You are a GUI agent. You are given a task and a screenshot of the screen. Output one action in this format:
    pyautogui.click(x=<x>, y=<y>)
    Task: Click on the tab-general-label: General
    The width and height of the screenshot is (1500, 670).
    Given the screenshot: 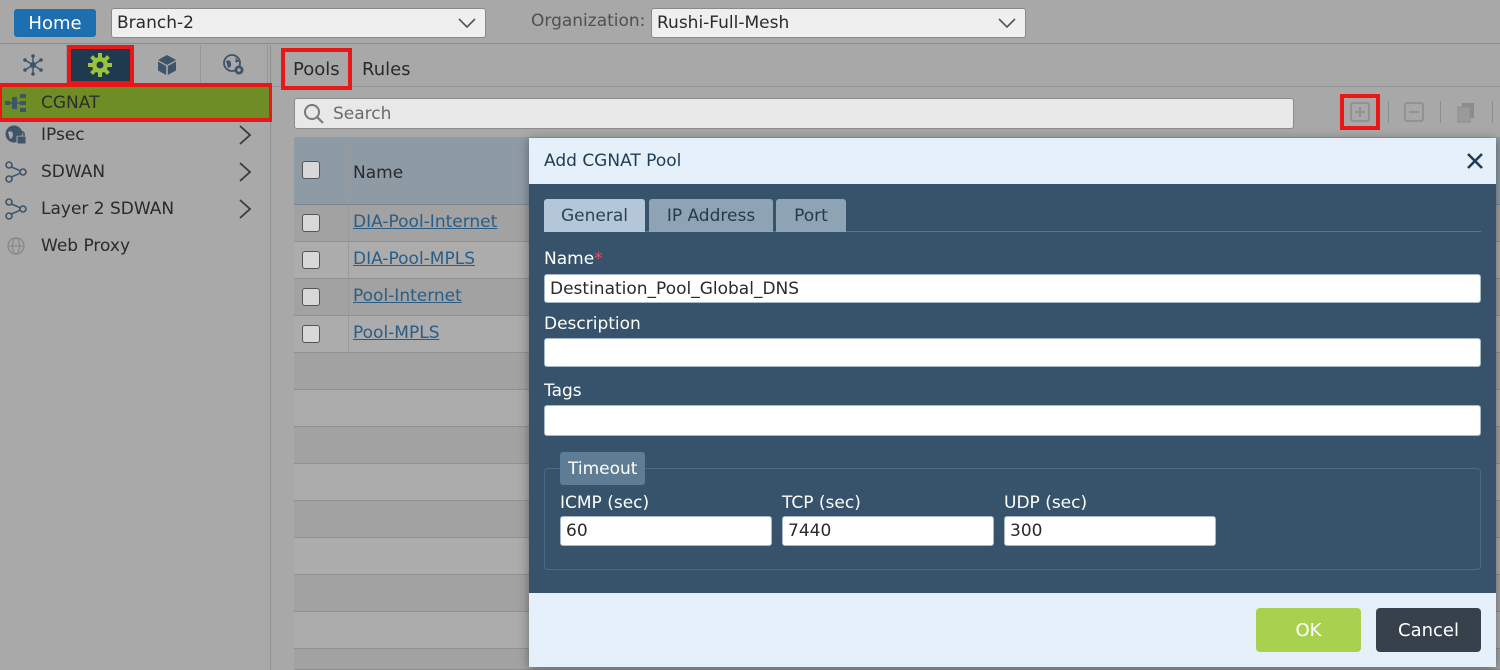 What is the action you would take?
    pyautogui.click(x=594, y=215)
    